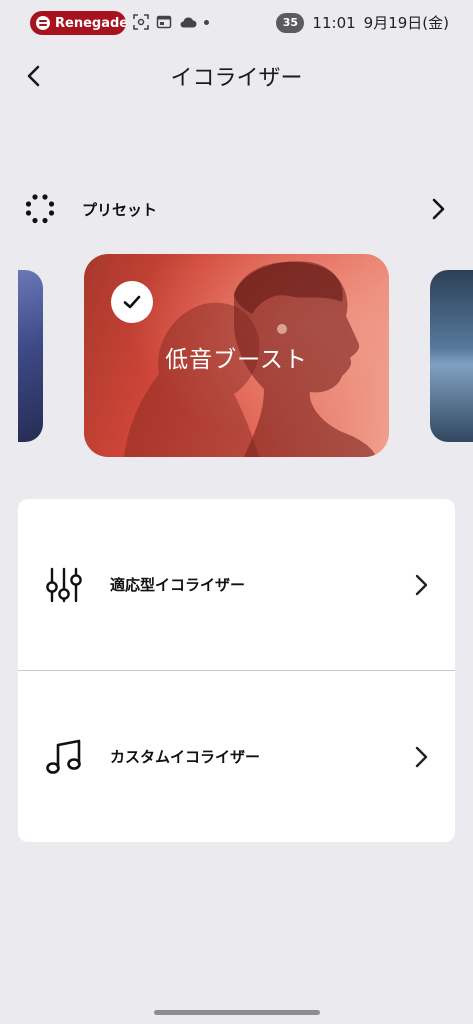 The image size is (473, 1024). I want to click on preset-name: 低音ブースト, so click(236, 360).